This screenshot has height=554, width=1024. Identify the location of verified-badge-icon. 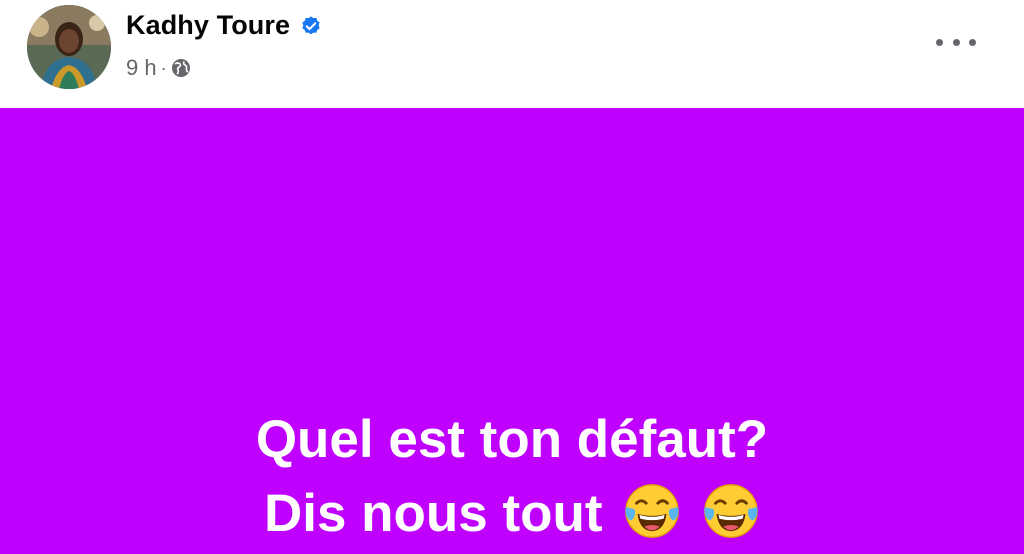
(311, 24).